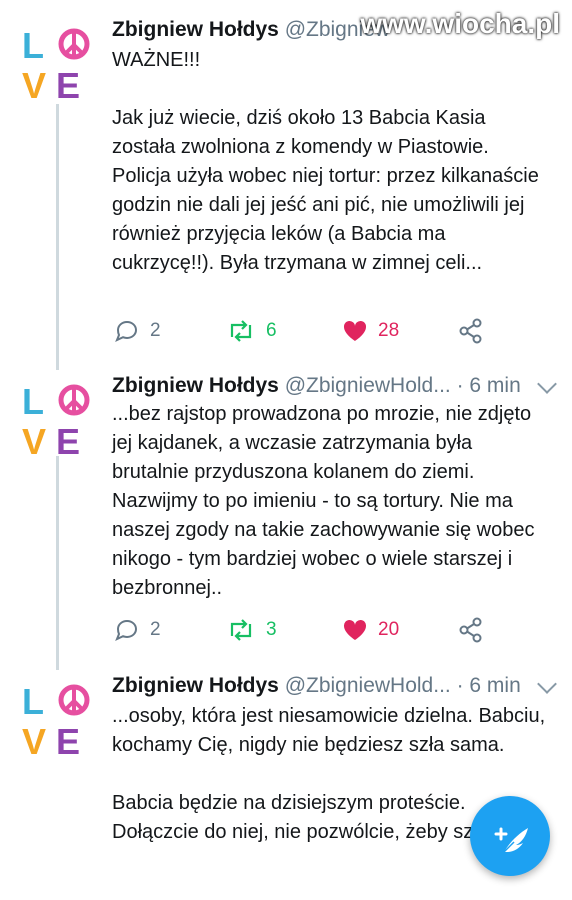 The width and height of the screenshot is (572, 900). Describe the element at coordinates (332, 630) in the screenshot. I see `tweet-actions: 2 3 20` at that location.